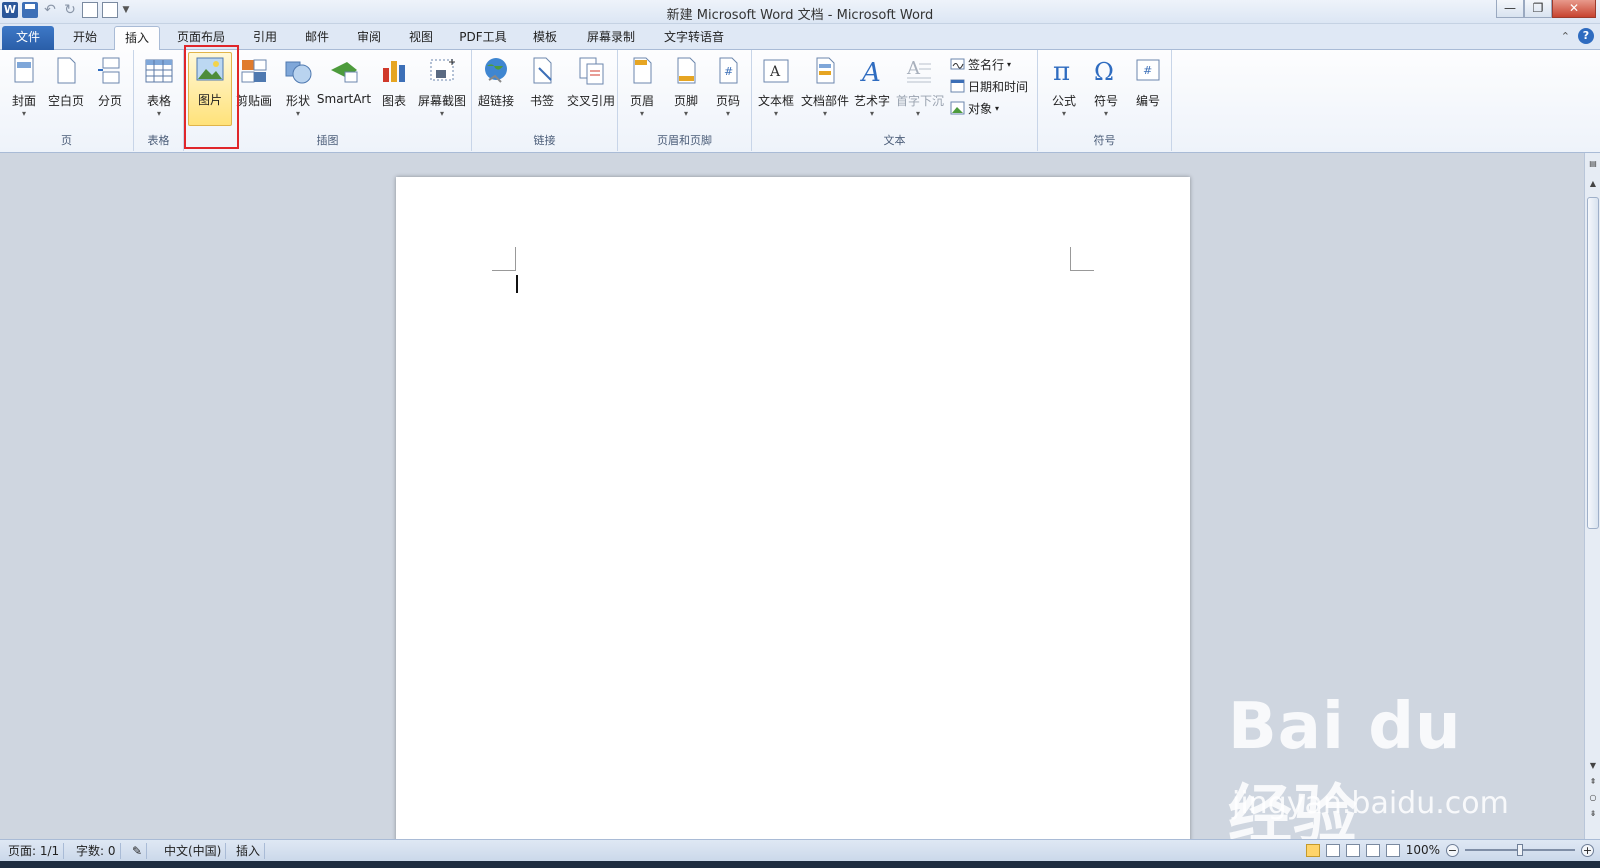  What do you see at coordinates (193, 851) in the screenshot?
I see `status-language: 中文(中国)` at bounding box center [193, 851].